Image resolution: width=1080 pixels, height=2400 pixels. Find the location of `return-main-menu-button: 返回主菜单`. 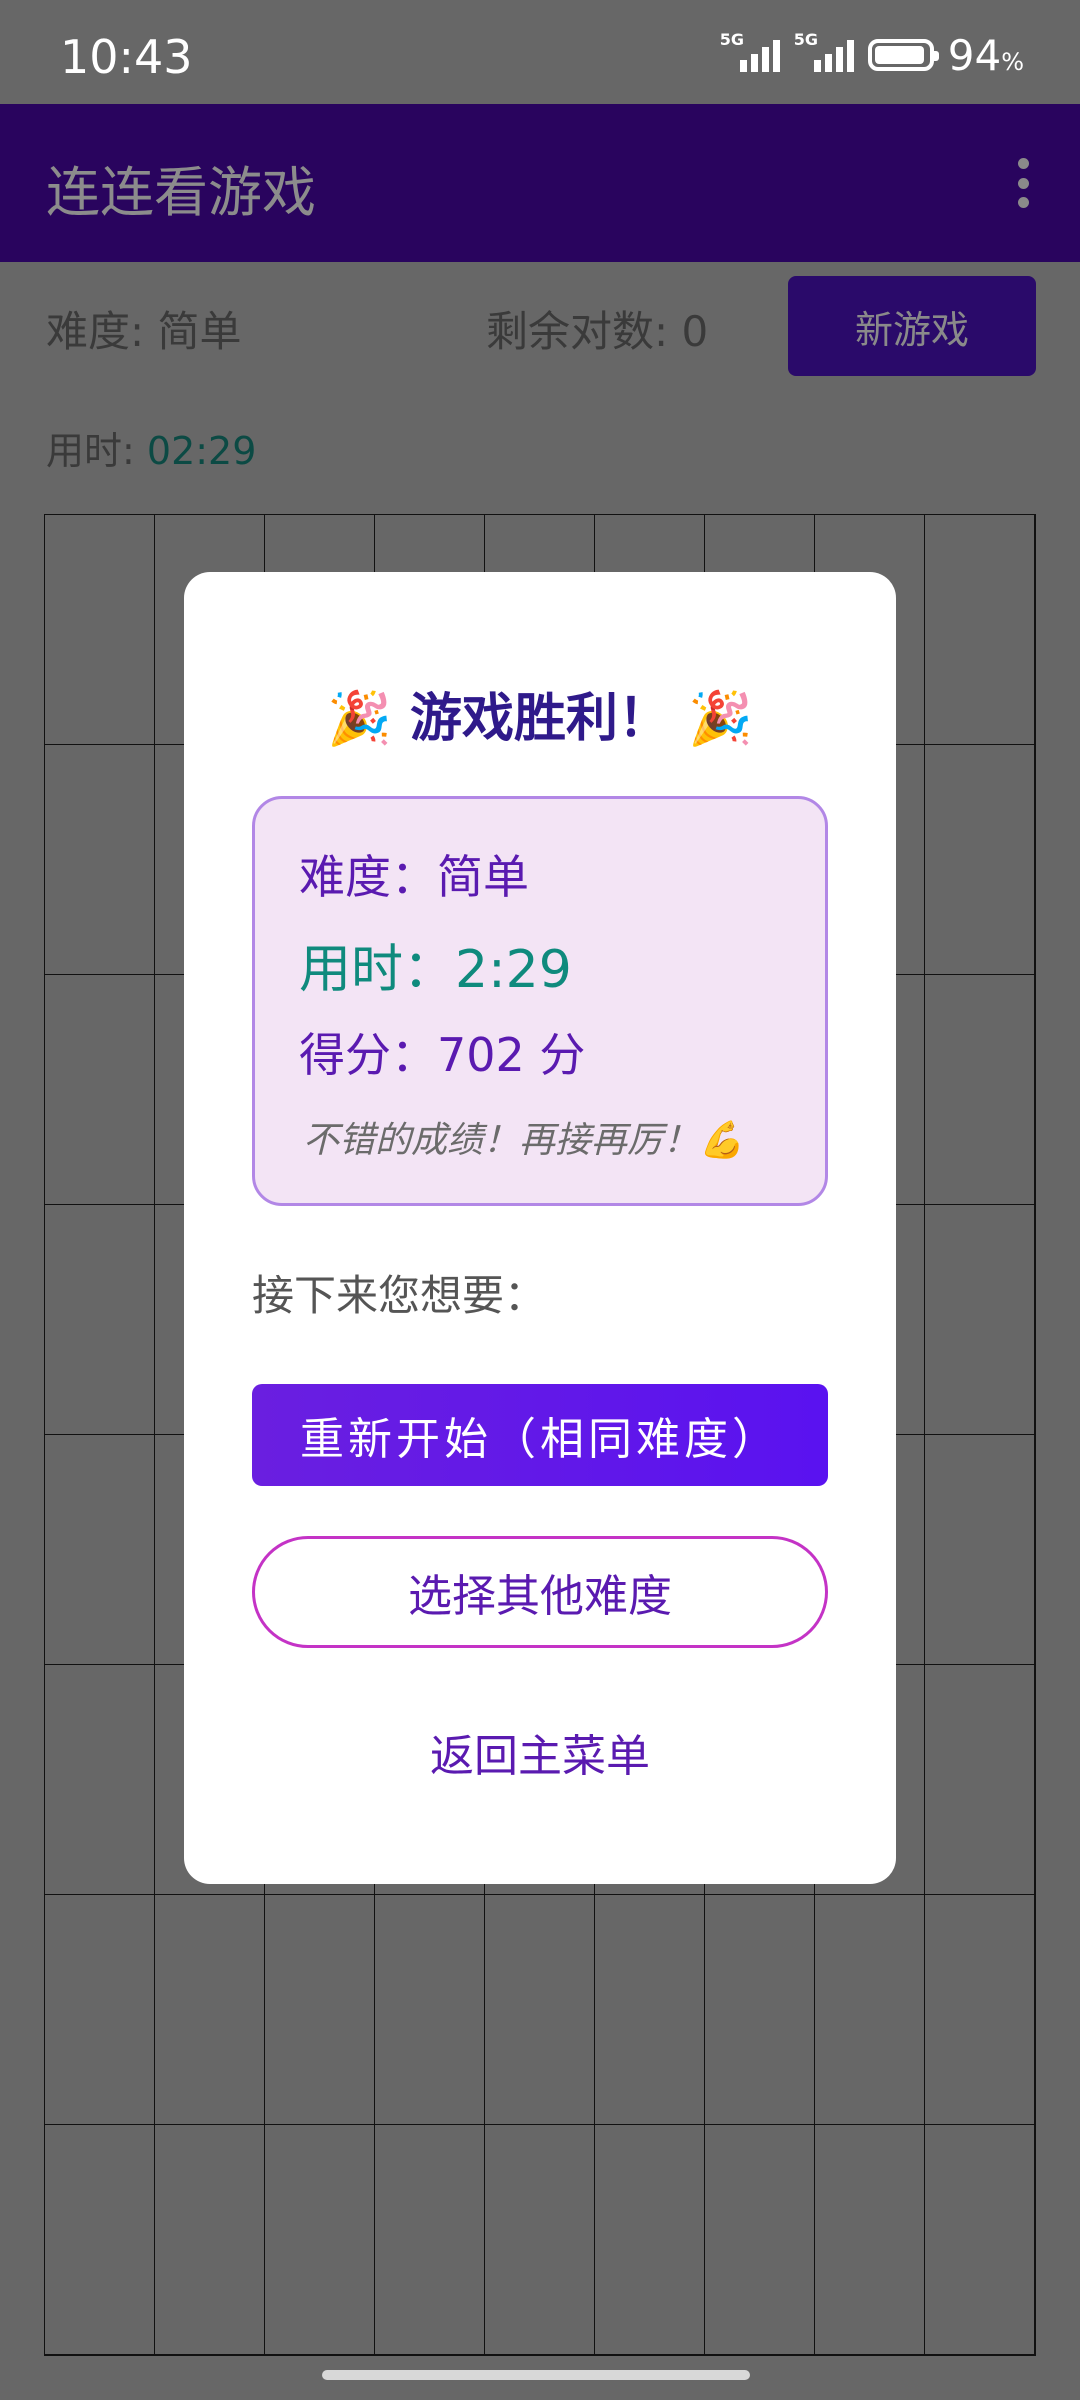

return-main-menu-button: 返回主菜单 is located at coordinates (540, 1752).